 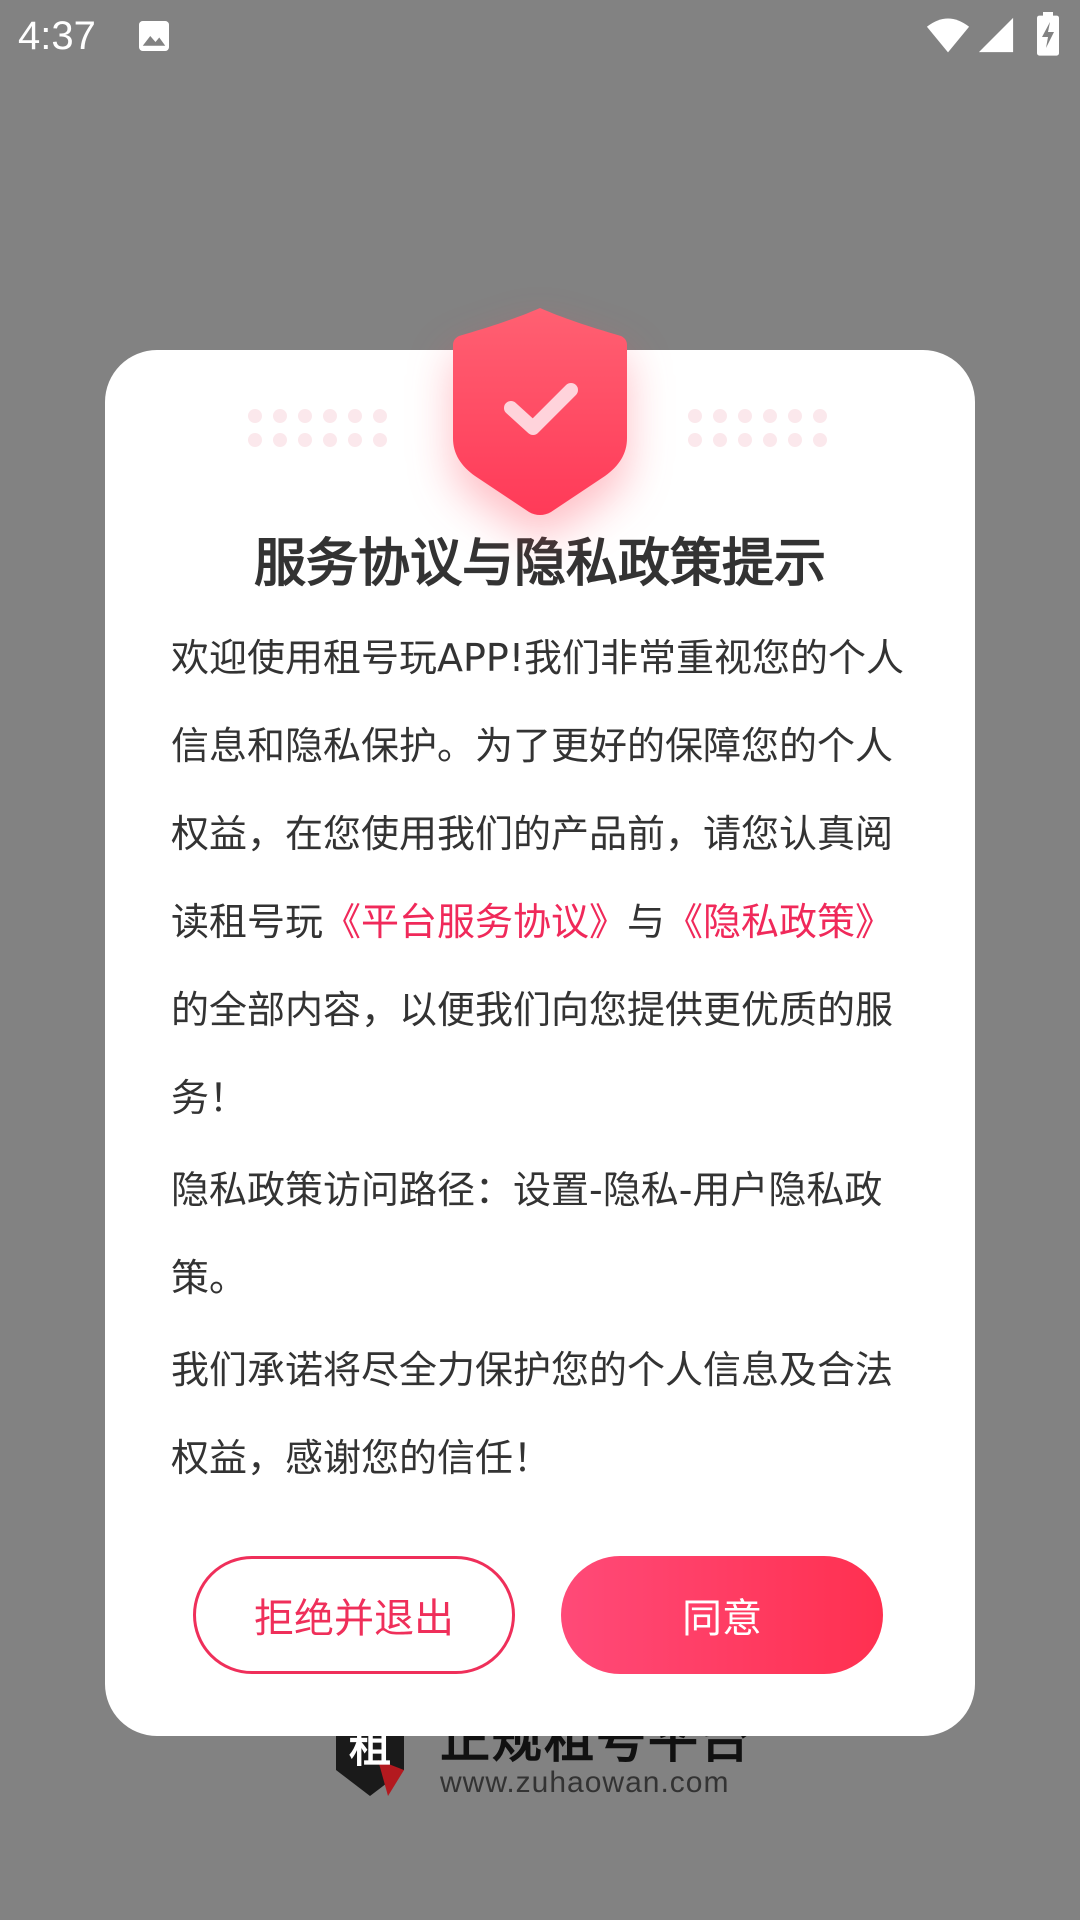 I want to click on privacy-policy-link: 《隐私政策》, so click(x=779, y=922).